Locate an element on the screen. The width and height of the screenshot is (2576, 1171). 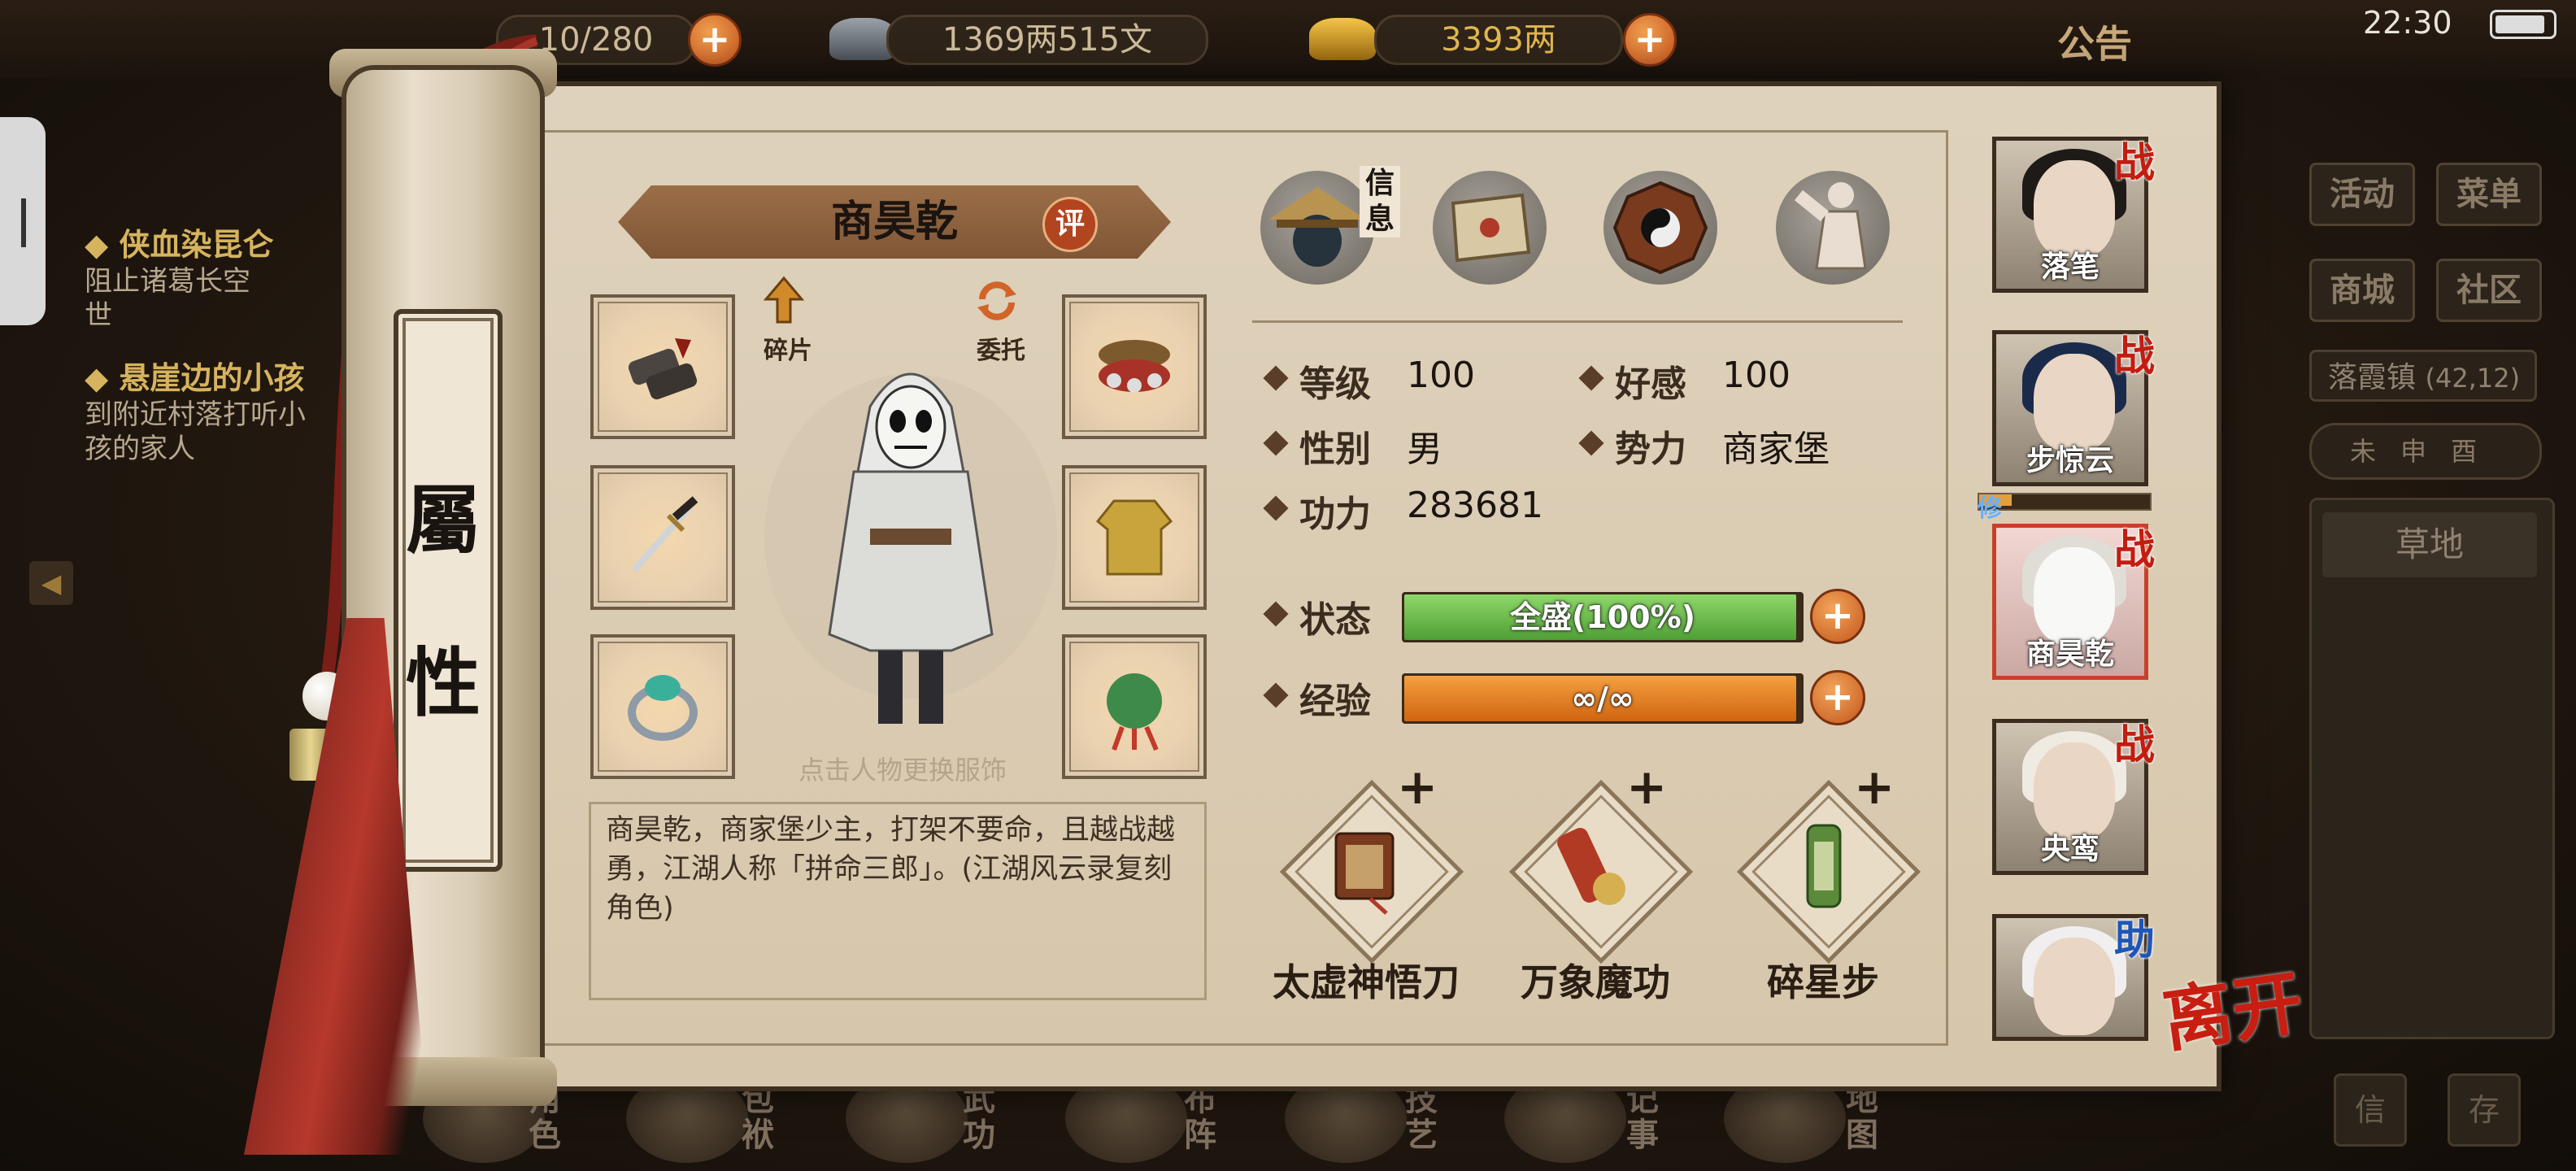
quest-item: ◆ 侠血染昆仑 阻止诸葛长空 世 is located at coordinates (179, 276).